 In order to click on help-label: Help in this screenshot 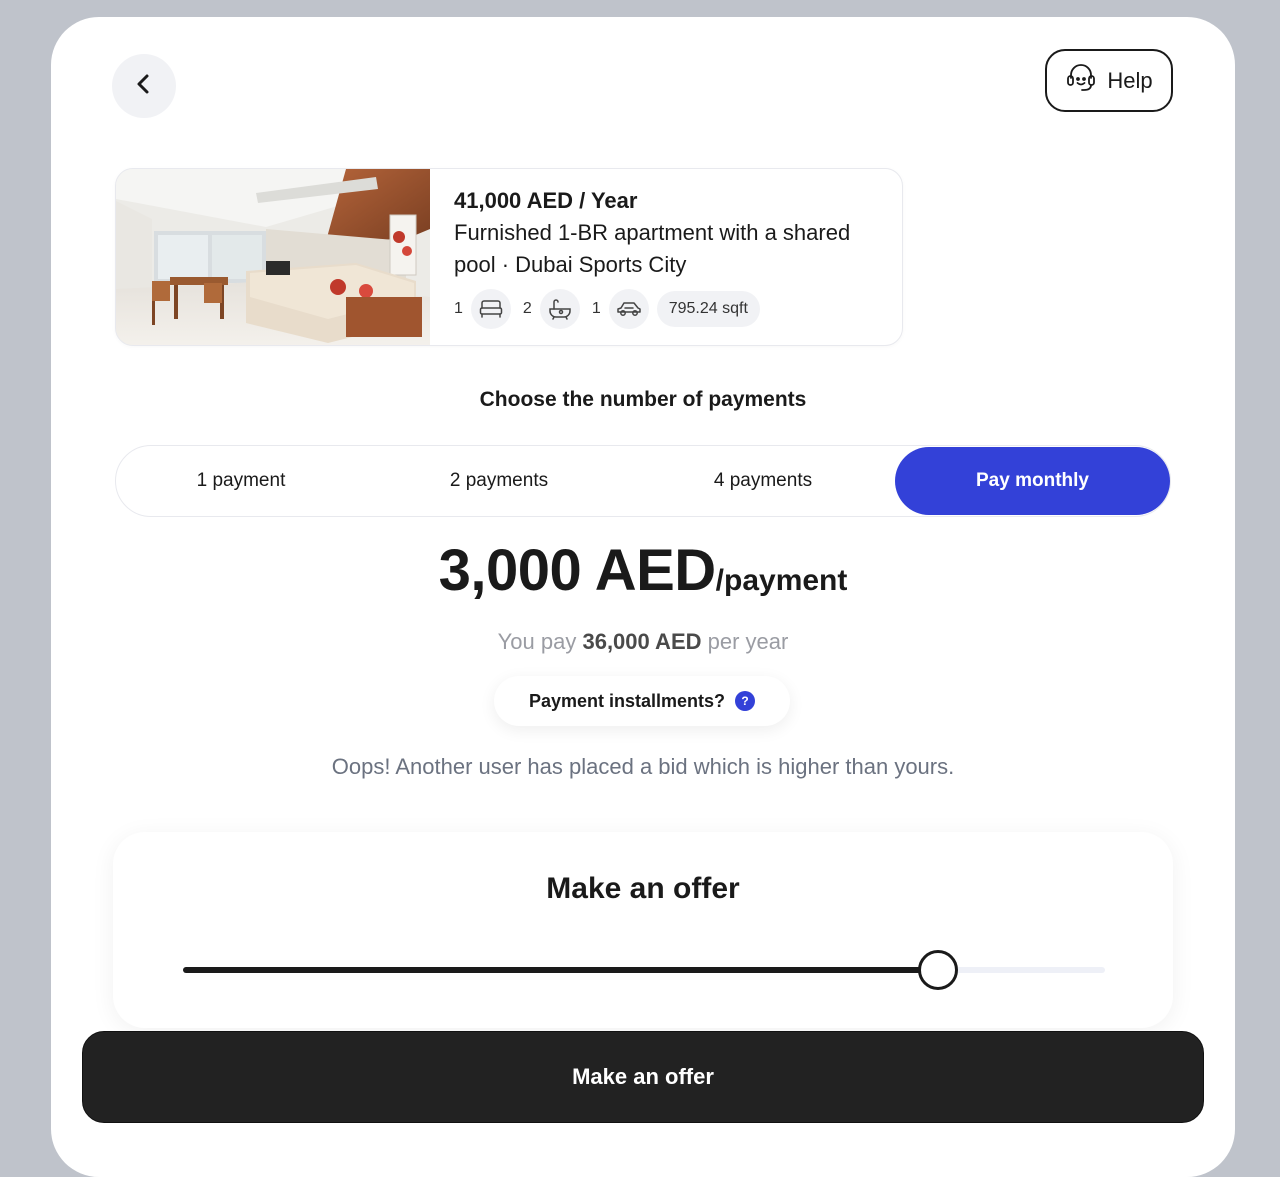, I will do `click(1130, 80)`.